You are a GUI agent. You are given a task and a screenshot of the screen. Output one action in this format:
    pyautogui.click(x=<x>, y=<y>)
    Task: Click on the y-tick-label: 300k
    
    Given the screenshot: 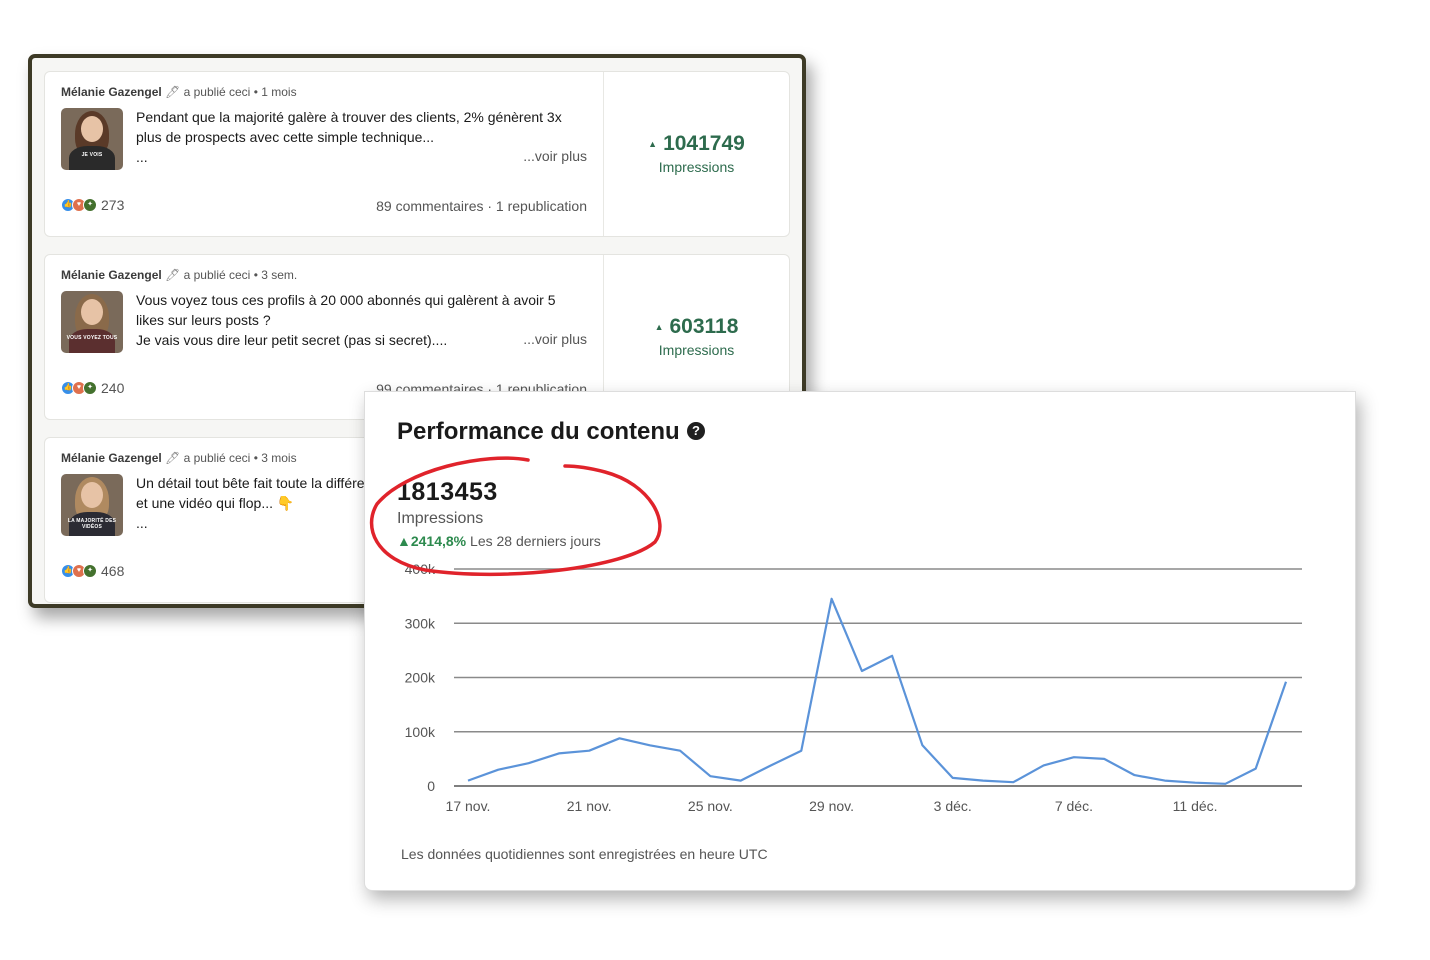 What is the action you would take?
    pyautogui.click(x=420, y=623)
    